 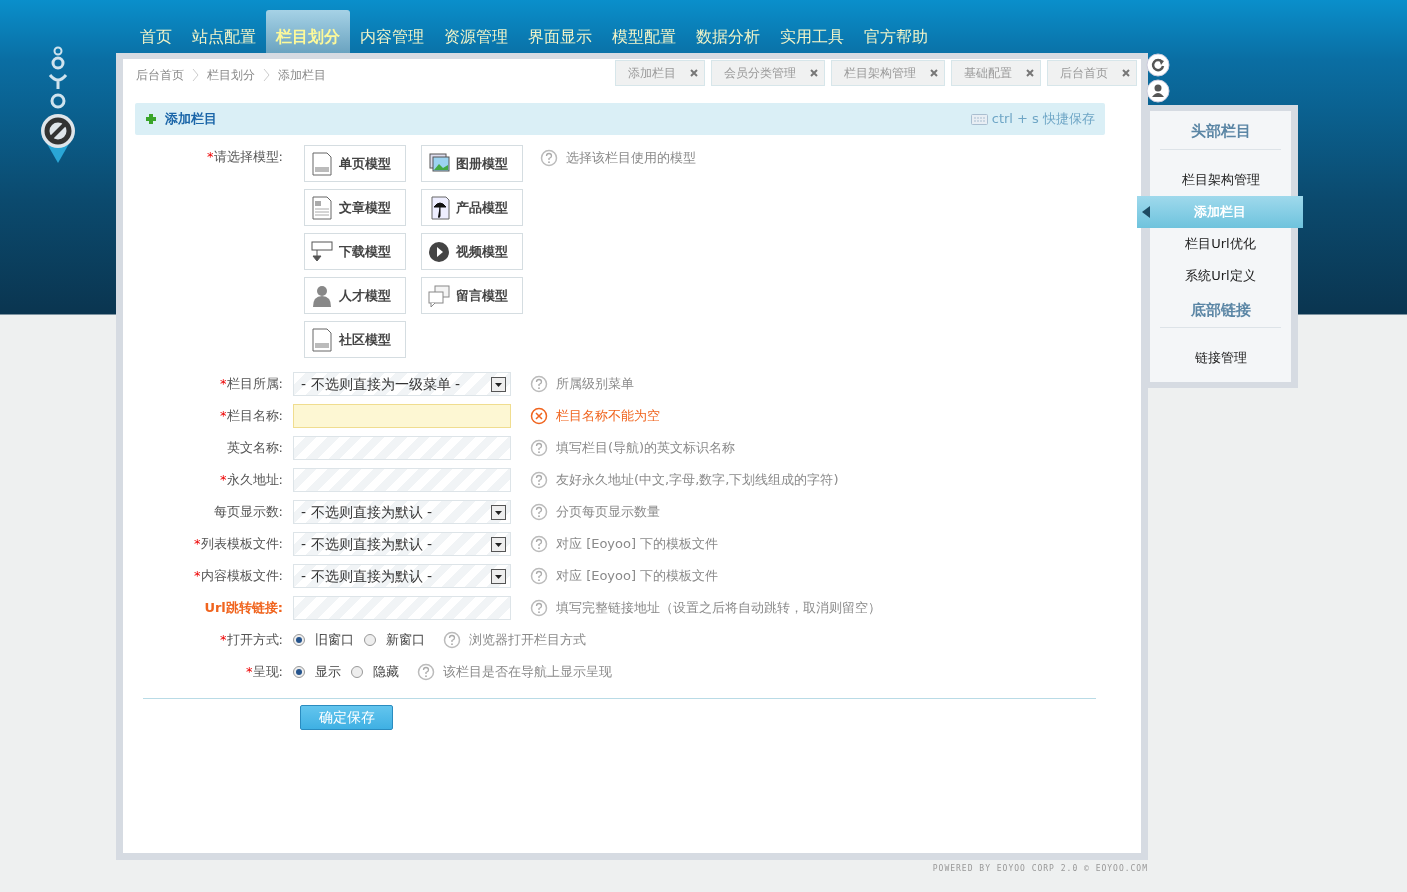 I want to click on field-label: *打开方式:, so click(x=251, y=640).